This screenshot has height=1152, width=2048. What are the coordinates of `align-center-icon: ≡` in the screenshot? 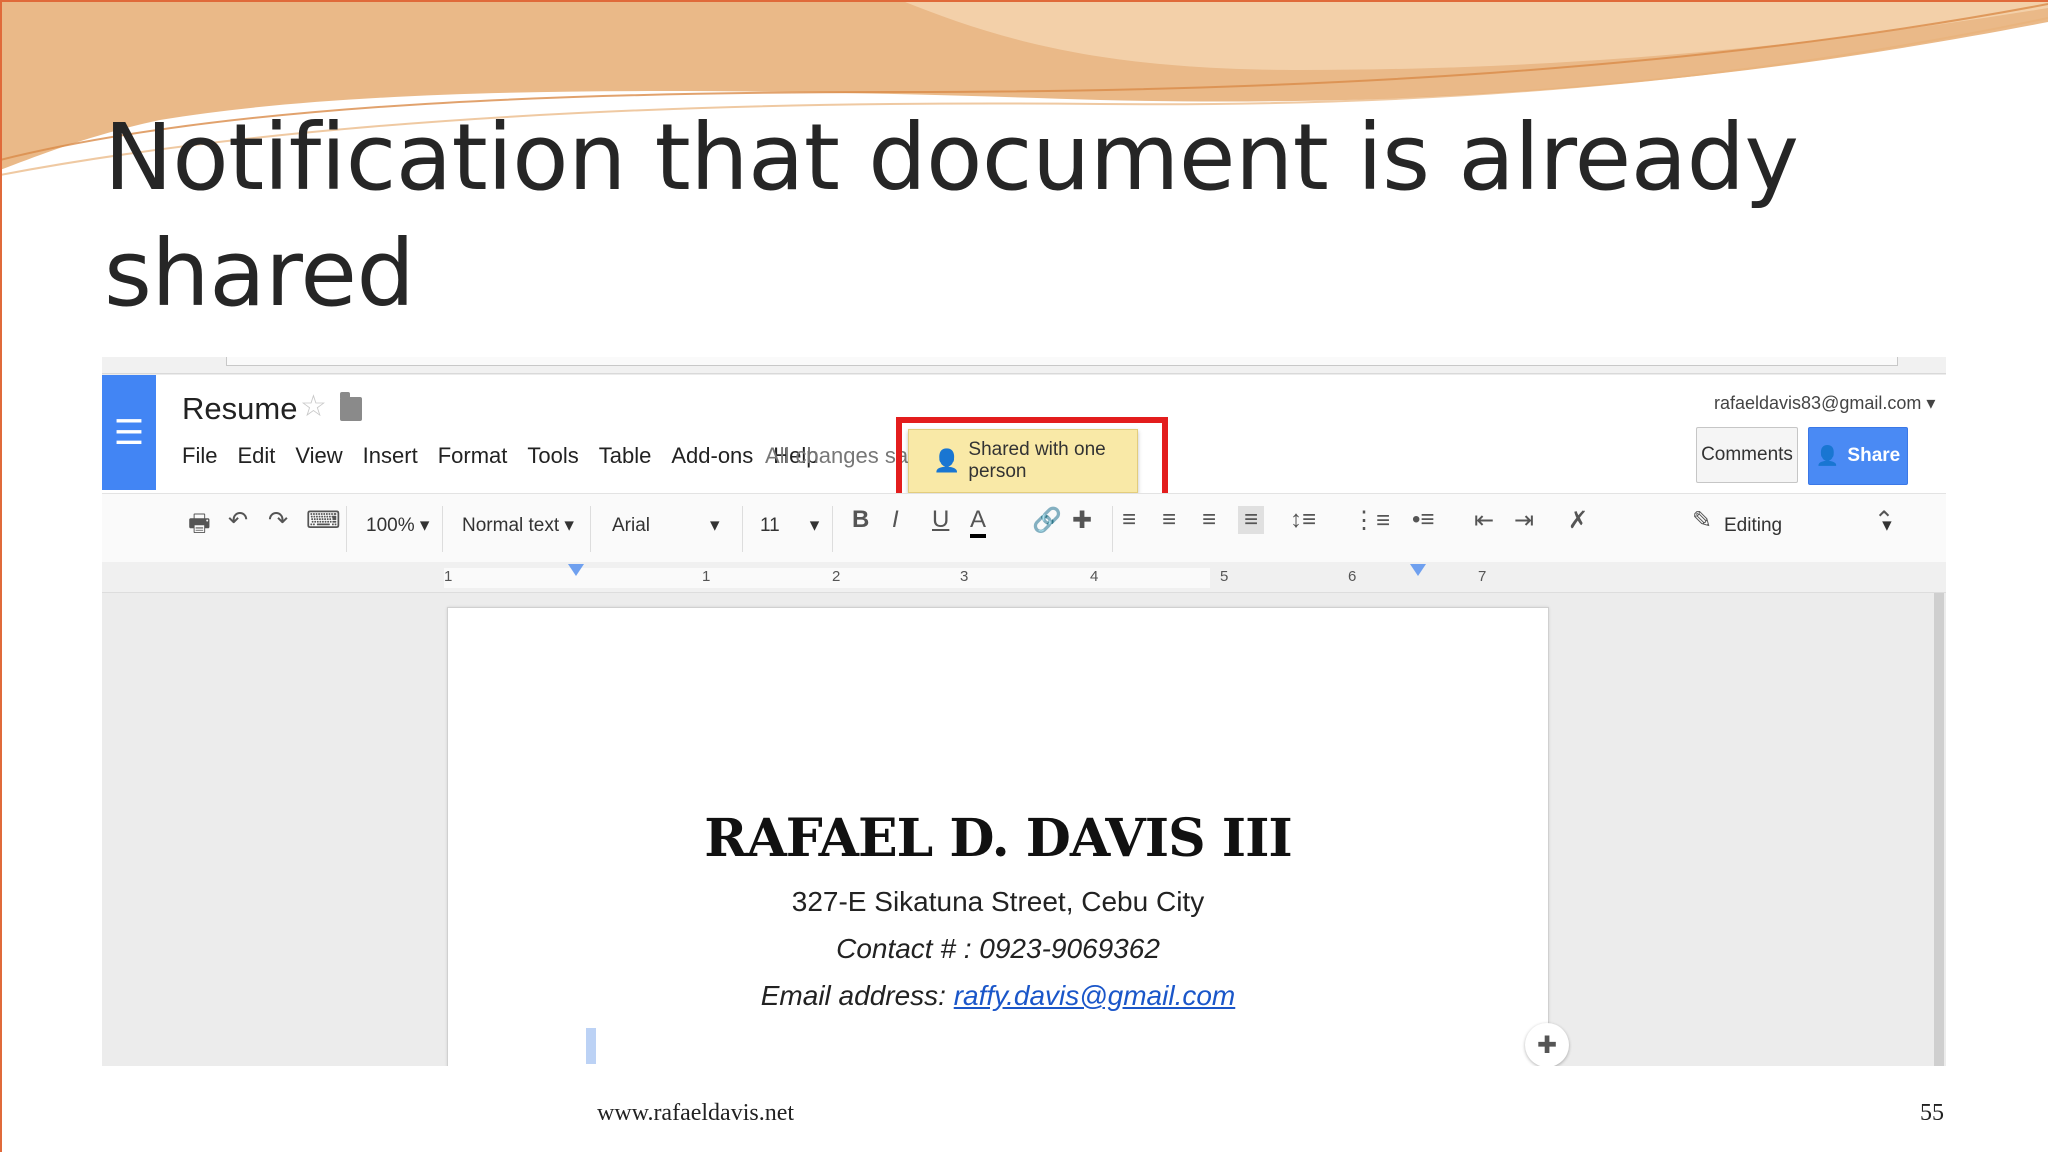 It's located at (1169, 520).